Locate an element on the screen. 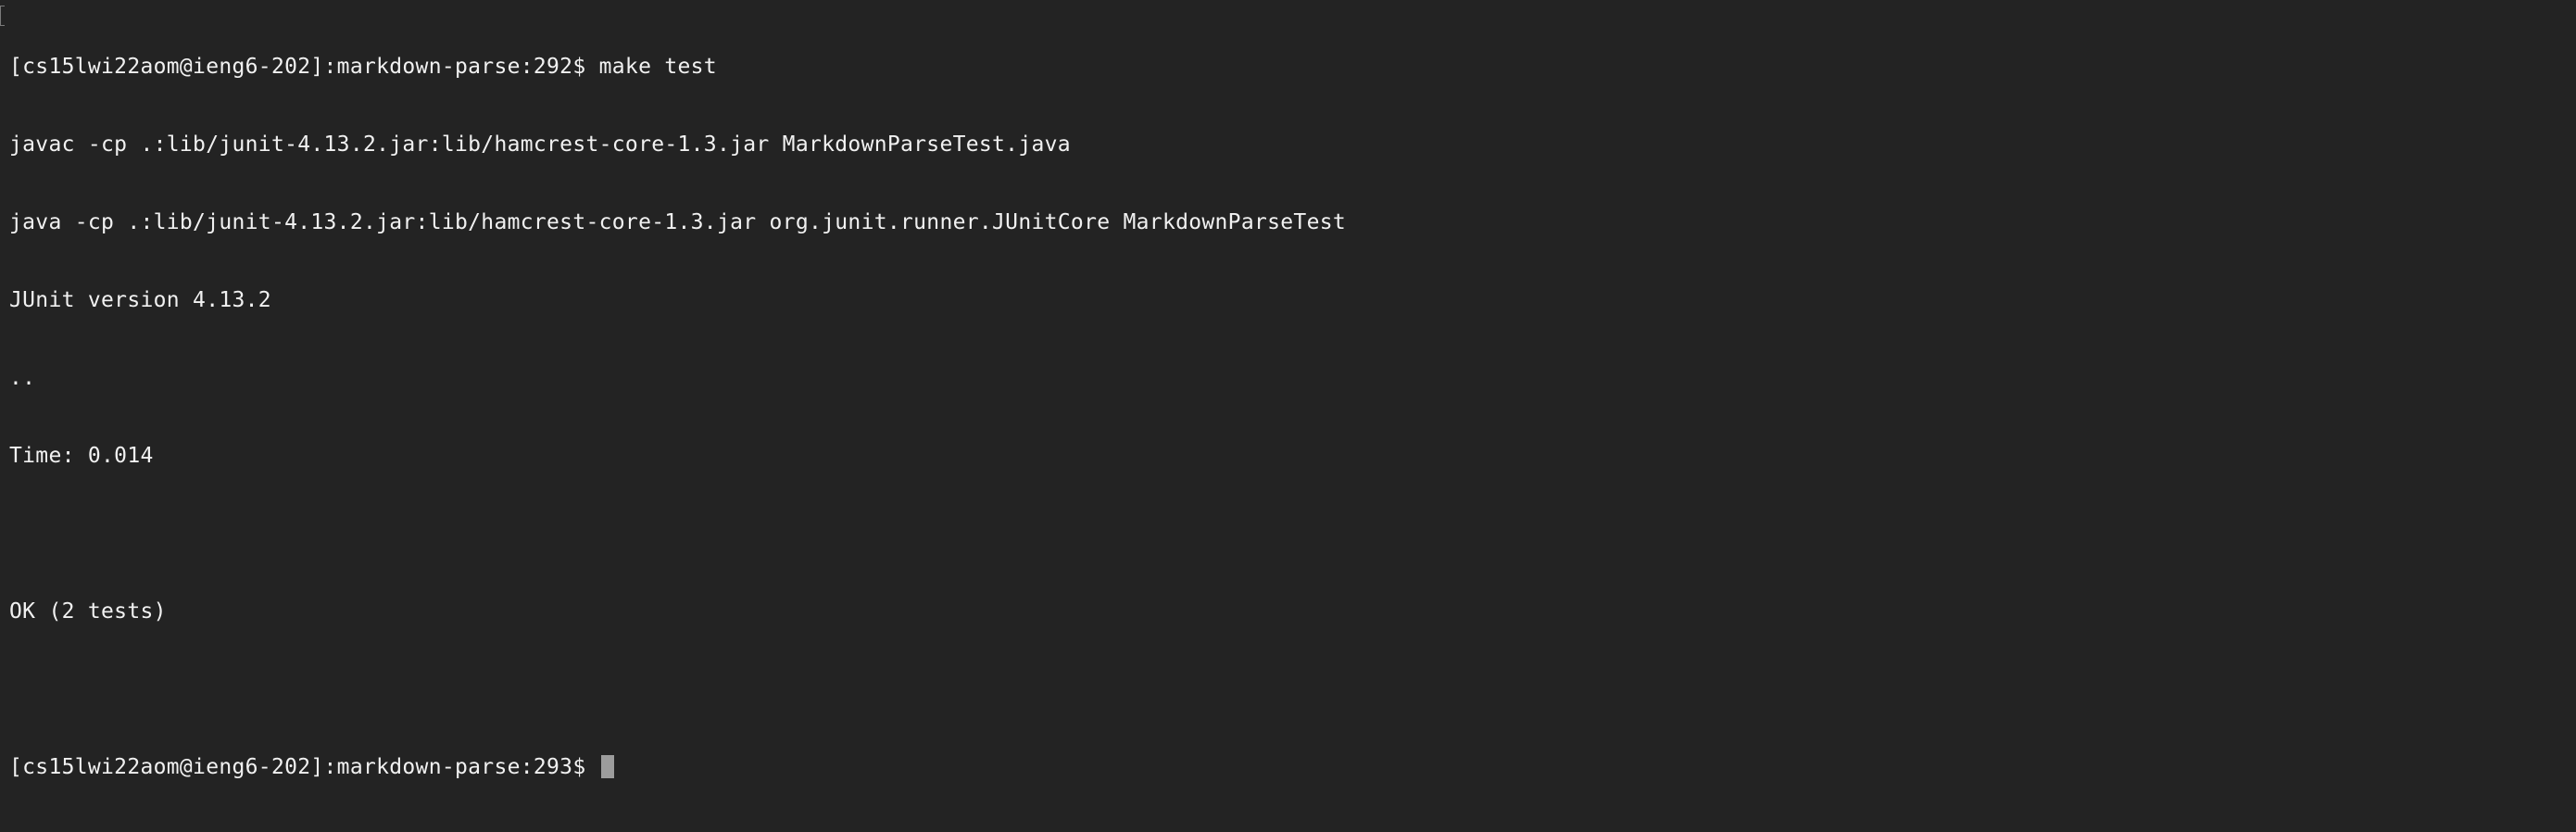 This screenshot has height=832, width=2576. output-line: Time: 0.014 is located at coordinates (81, 456).